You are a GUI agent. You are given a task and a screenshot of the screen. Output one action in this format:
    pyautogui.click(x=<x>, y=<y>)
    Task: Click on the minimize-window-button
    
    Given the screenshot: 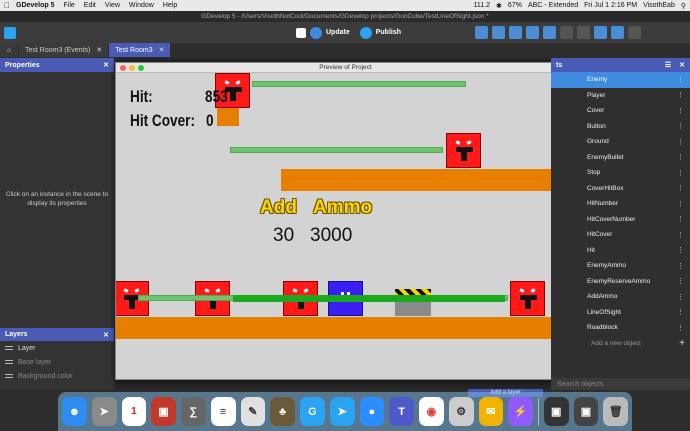 What is the action you would take?
    pyautogui.click(x=132, y=68)
    